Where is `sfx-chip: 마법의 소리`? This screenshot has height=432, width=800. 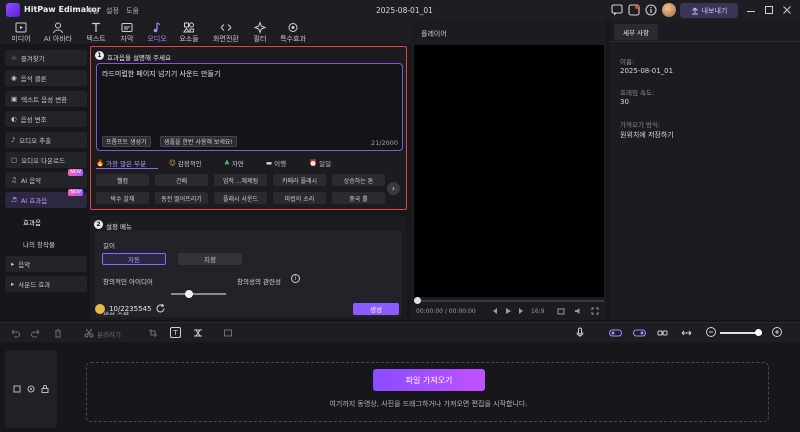 sfx-chip: 마법의 소리 is located at coordinates (299, 198).